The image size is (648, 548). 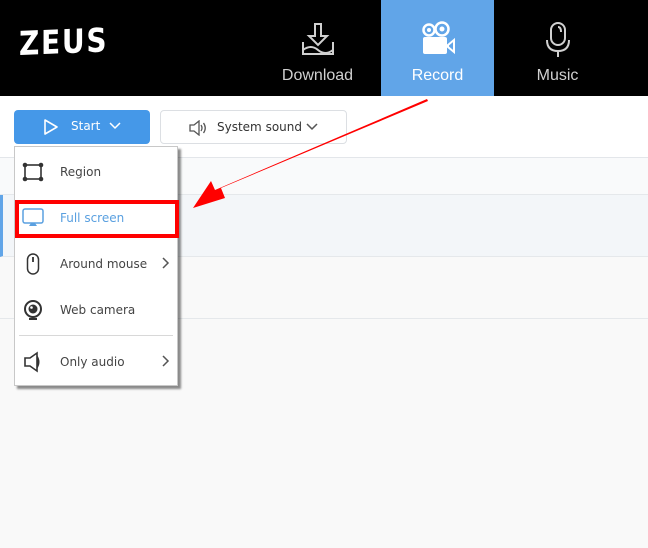 I want to click on tab-download: Download, so click(x=317, y=48).